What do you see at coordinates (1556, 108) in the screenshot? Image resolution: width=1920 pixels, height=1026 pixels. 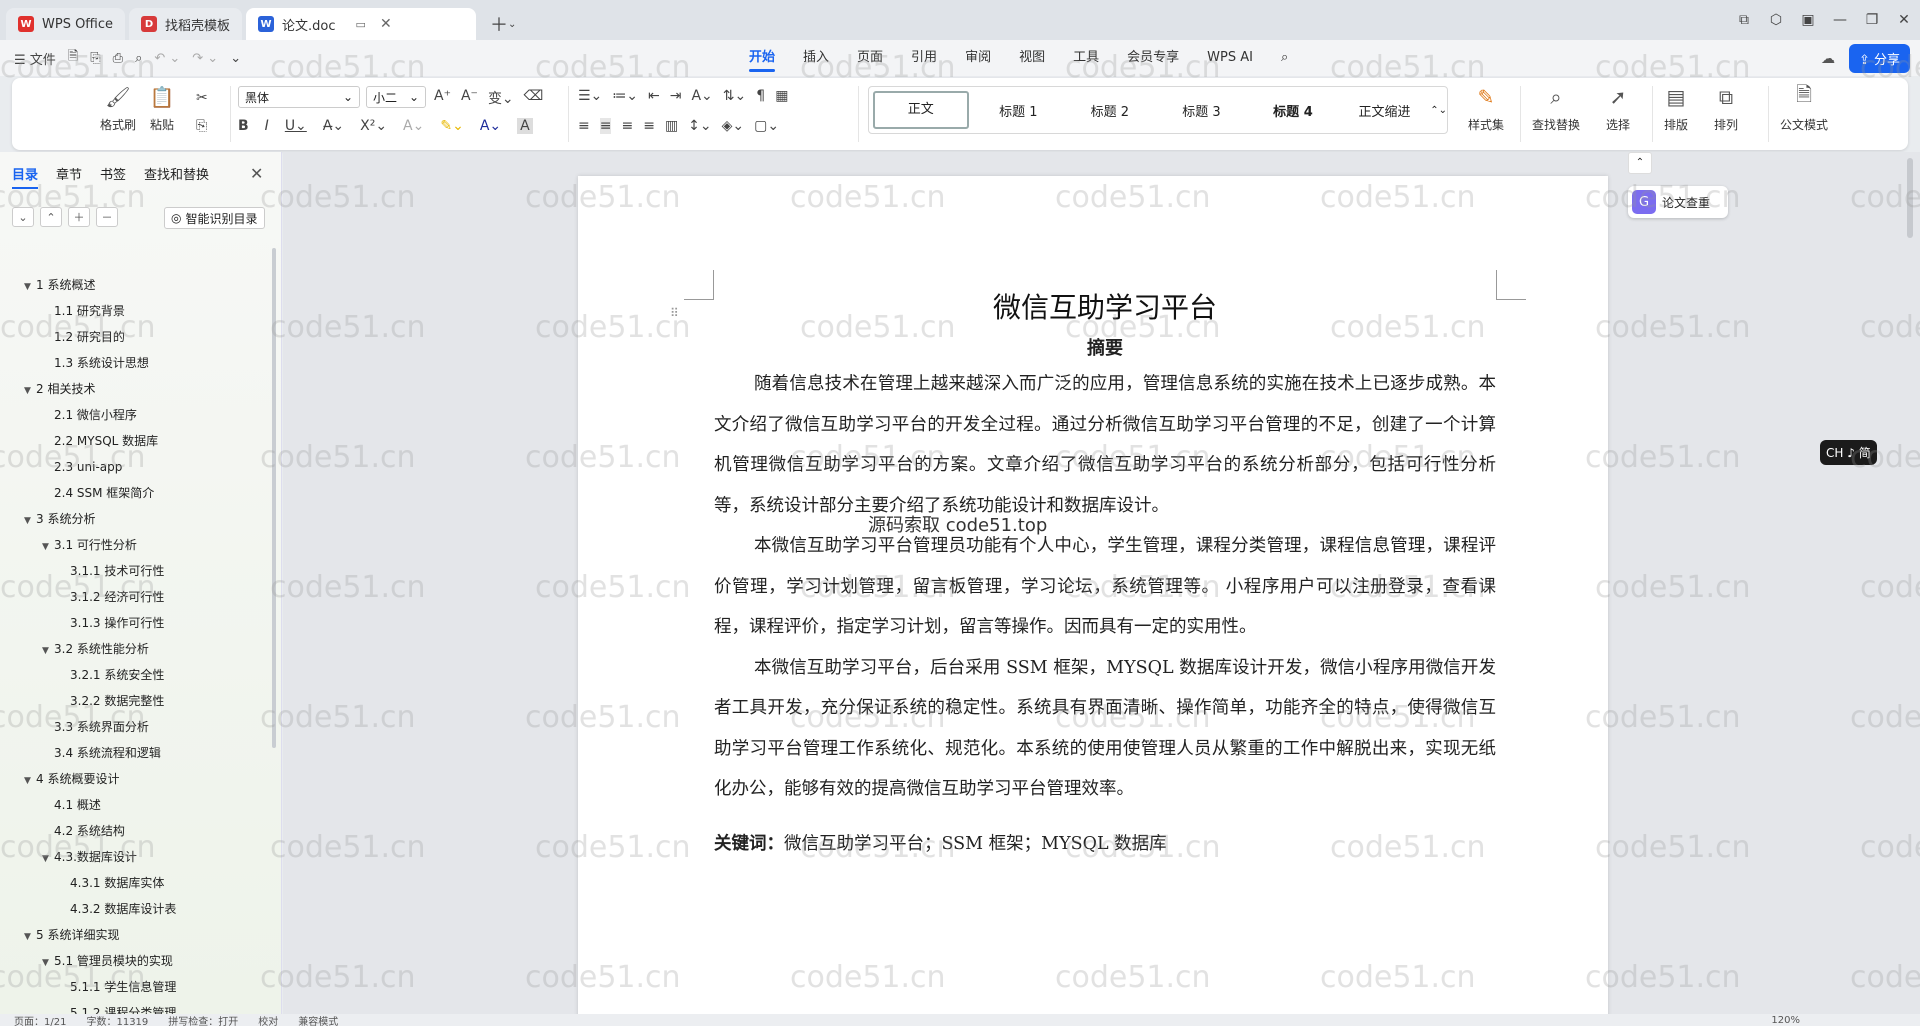 I see `find-replace-button: ⌕ 查找替换` at bounding box center [1556, 108].